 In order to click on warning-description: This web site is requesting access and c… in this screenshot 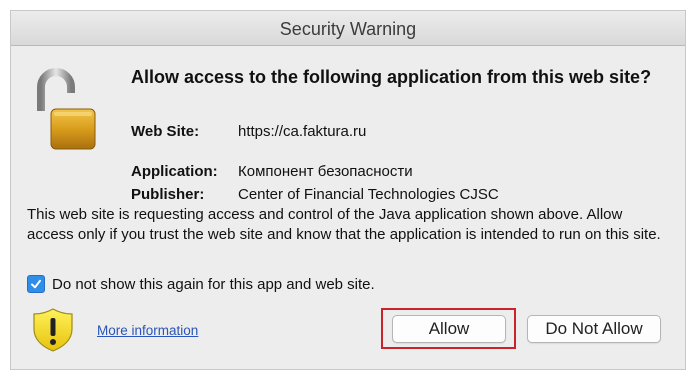, I will do `click(344, 224)`.